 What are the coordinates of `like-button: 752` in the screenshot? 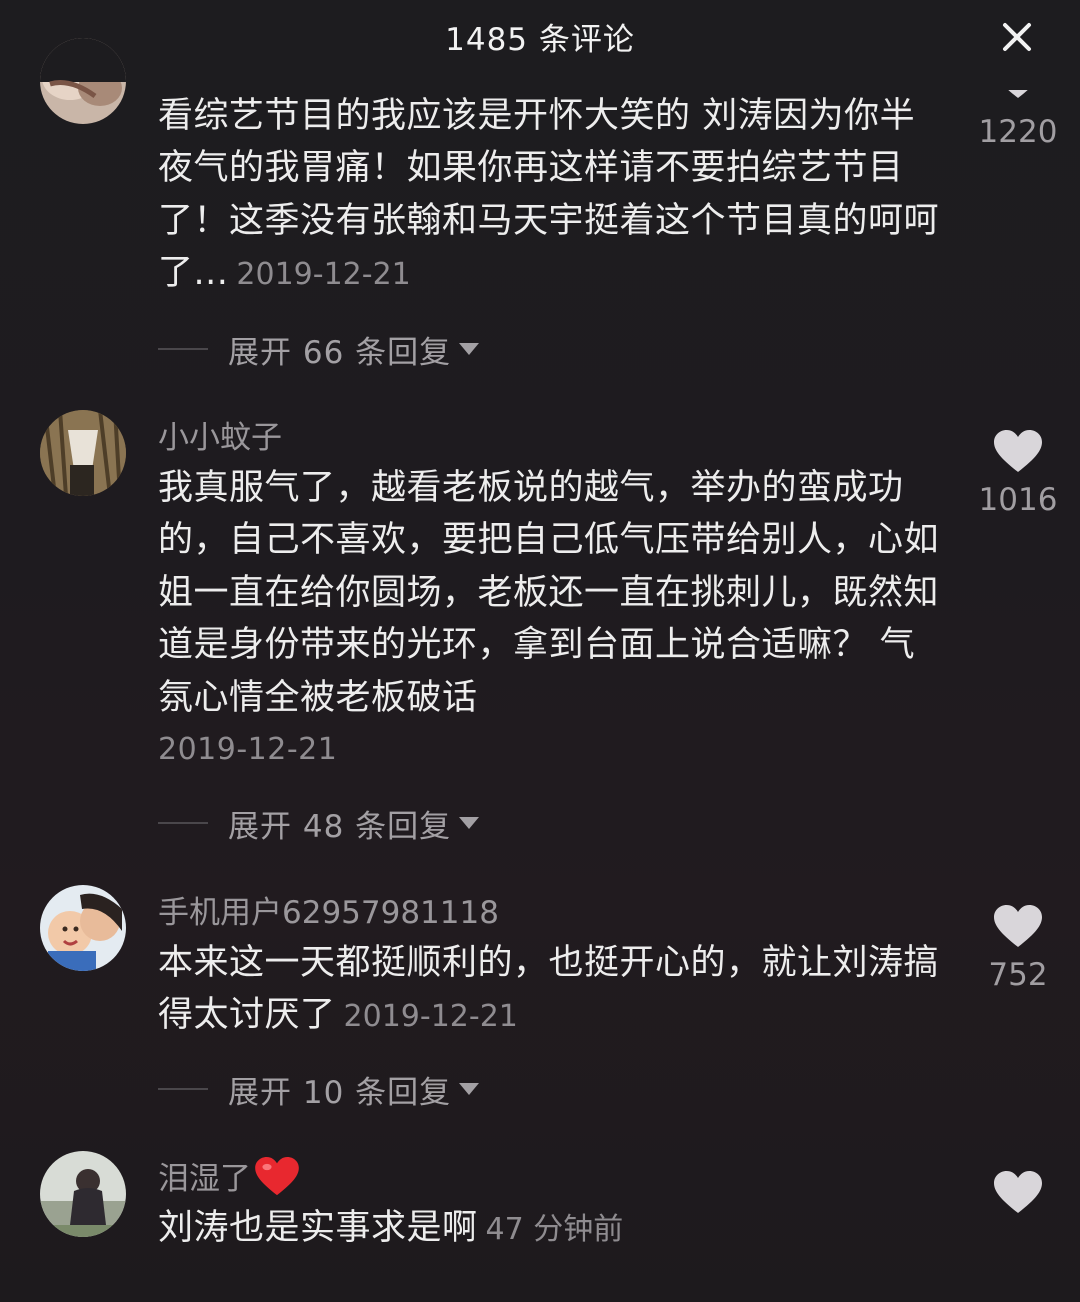 It's located at (1018, 949).